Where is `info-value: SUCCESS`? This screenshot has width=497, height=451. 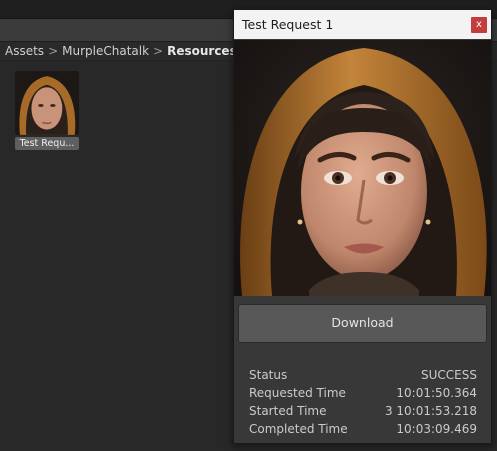
info-value: SUCCESS is located at coordinates (449, 375).